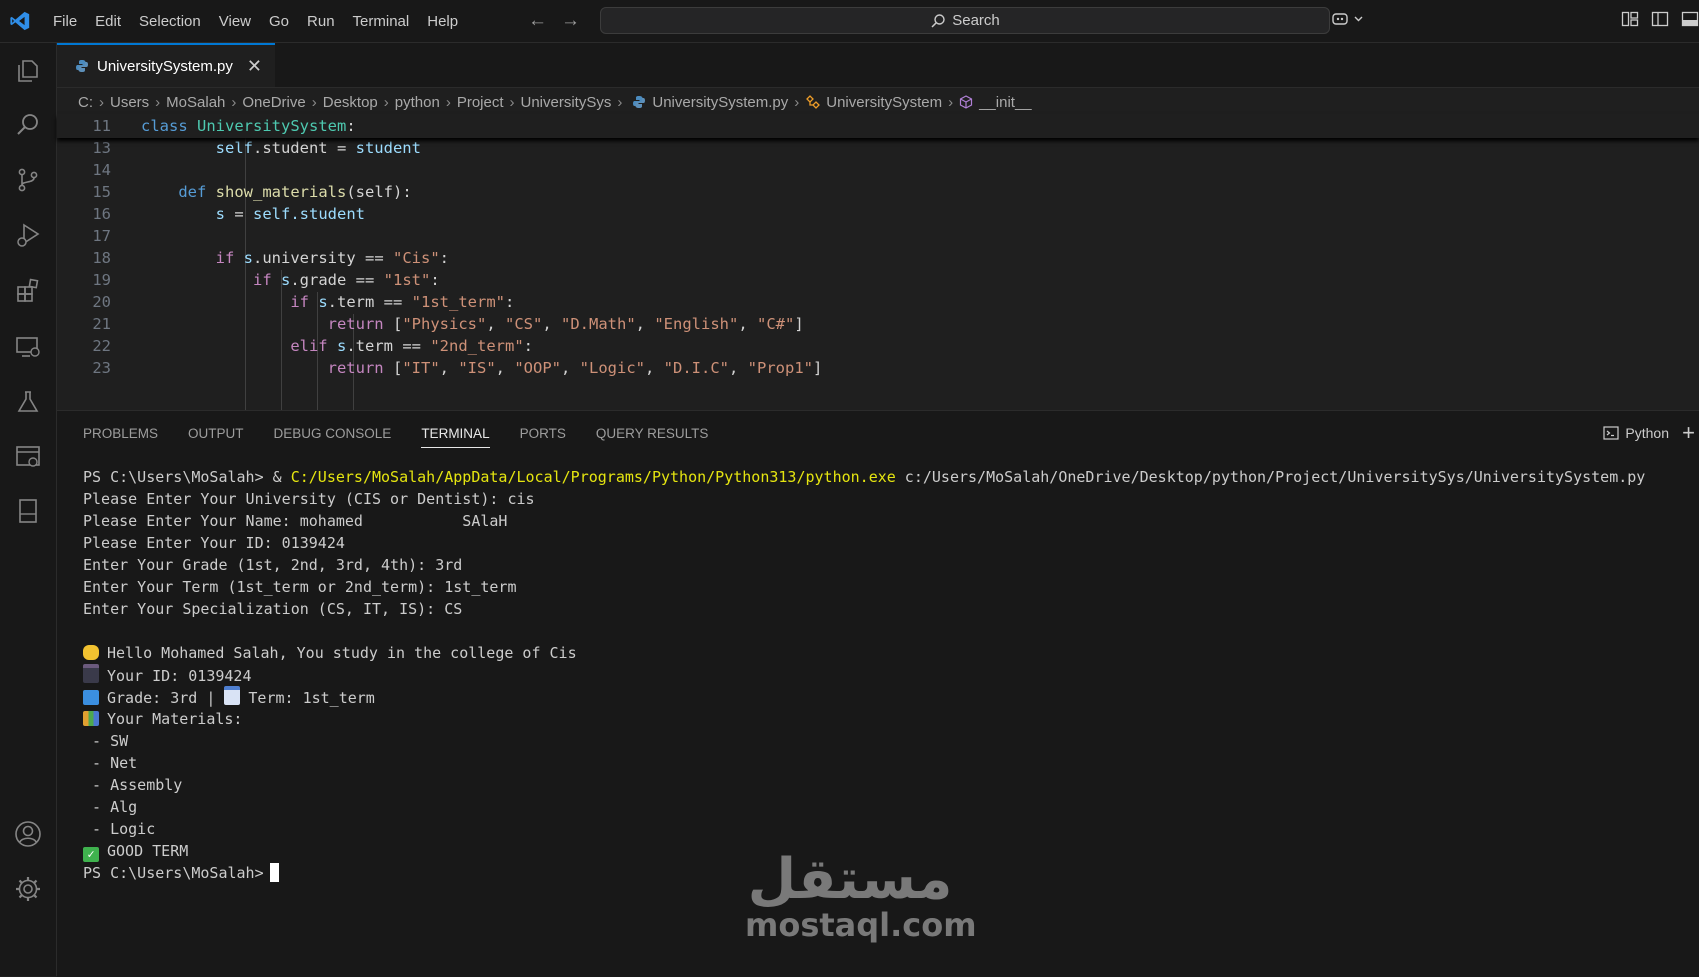 This screenshot has height=977, width=1699. I want to click on string: "Cis", so click(416, 258).